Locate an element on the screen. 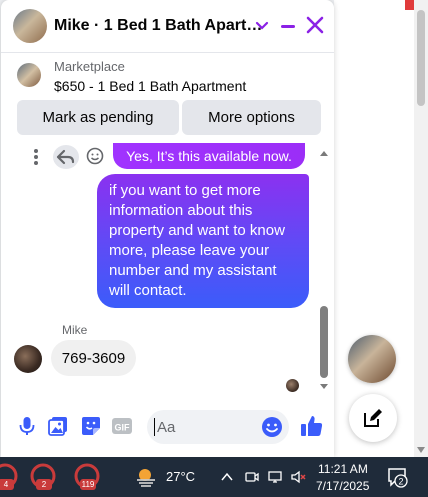 Image resolution: width=428 pixels, height=497 pixels. weather-temperature: 27°C is located at coordinates (180, 476).